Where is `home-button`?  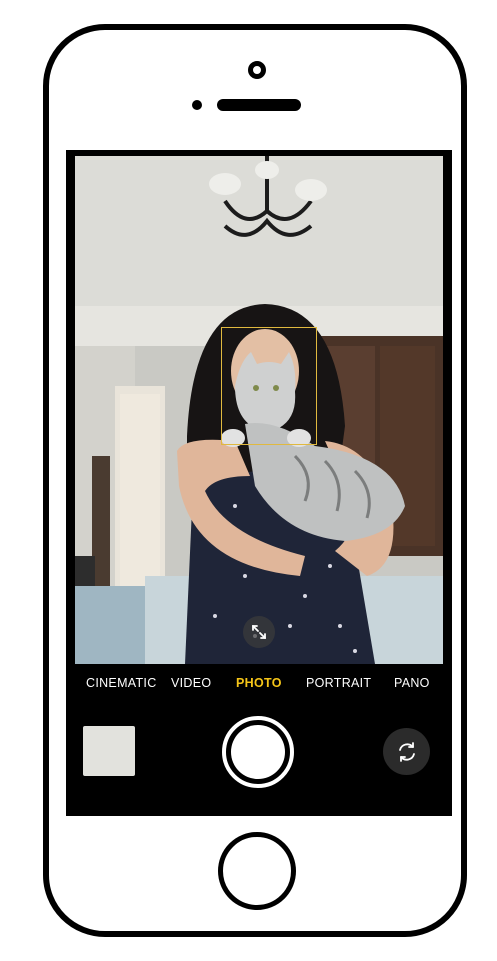
home-button is located at coordinates (257, 871).